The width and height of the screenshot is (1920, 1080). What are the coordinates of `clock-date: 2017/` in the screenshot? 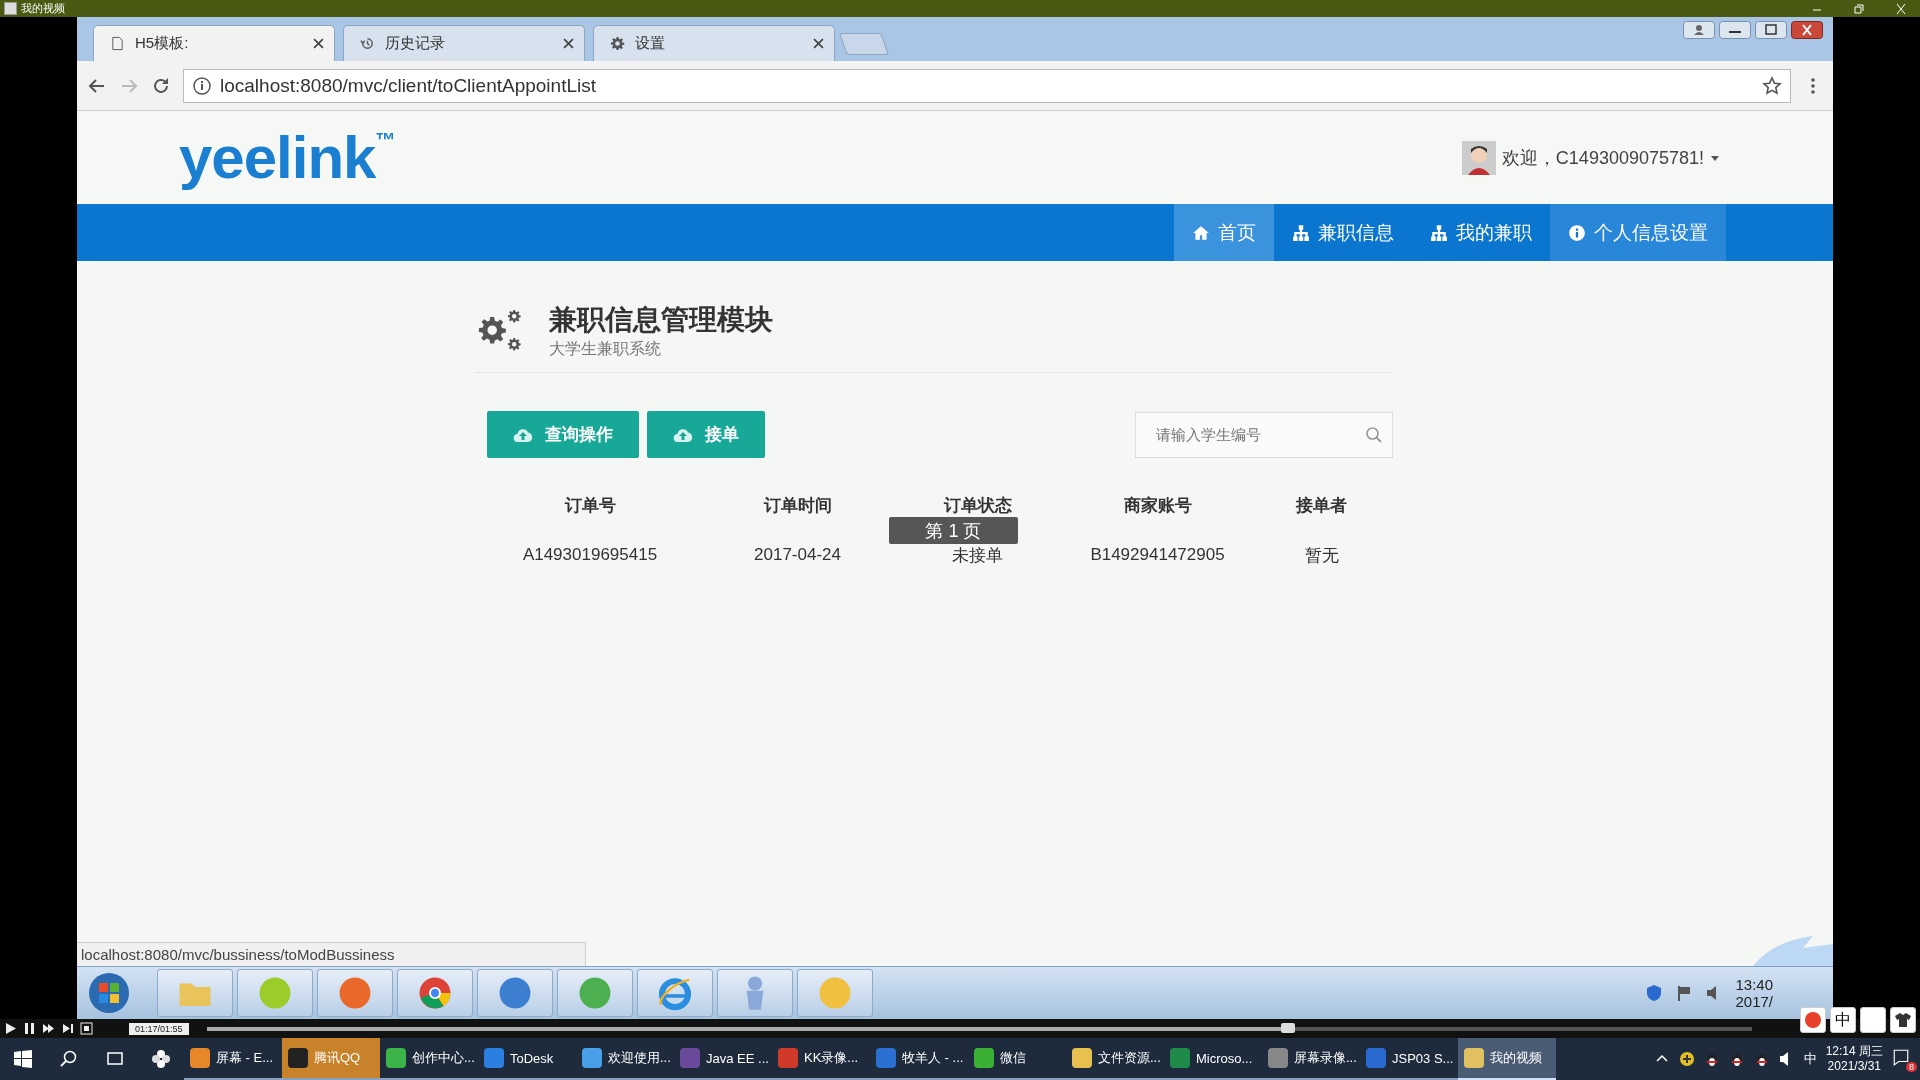 It's located at (1754, 1001).